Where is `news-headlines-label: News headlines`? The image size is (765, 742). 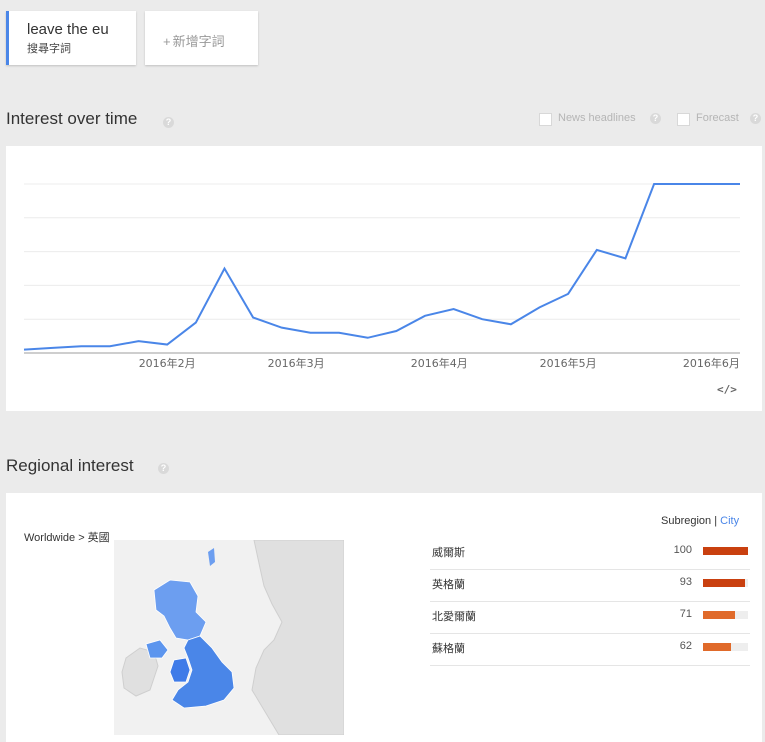
news-headlines-label: News headlines is located at coordinates (597, 118).